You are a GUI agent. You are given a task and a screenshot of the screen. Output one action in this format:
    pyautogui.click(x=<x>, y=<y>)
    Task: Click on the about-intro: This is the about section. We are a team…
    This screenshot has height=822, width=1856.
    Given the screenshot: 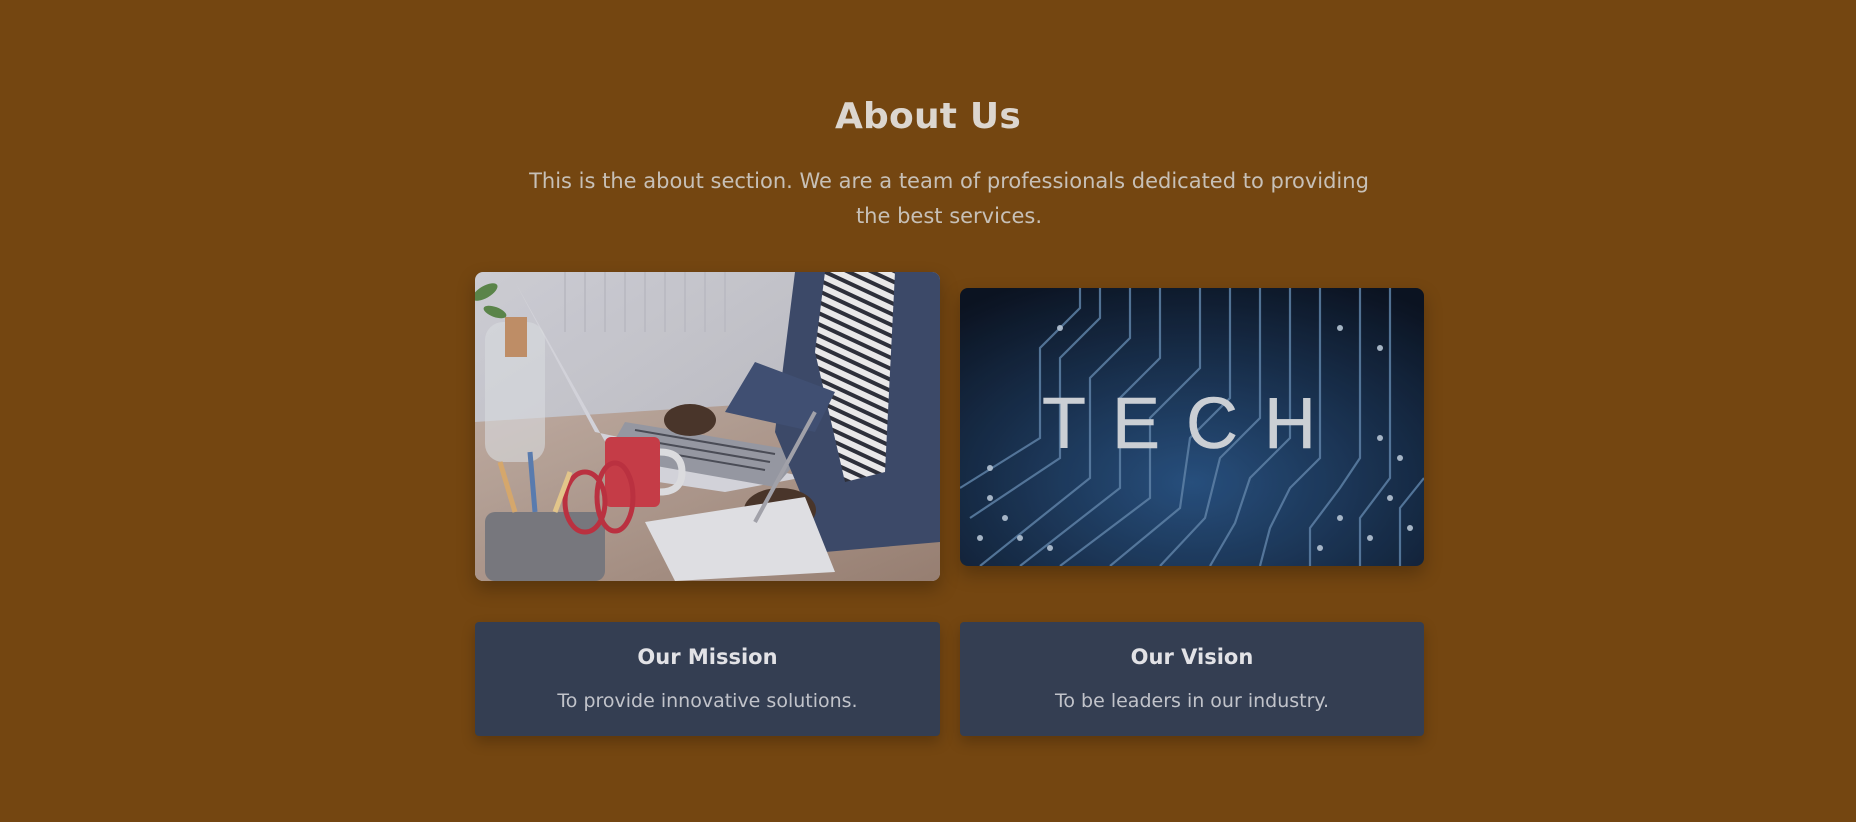 What is the action you would take?
    pyautogui.click(x=949, y=198)
    